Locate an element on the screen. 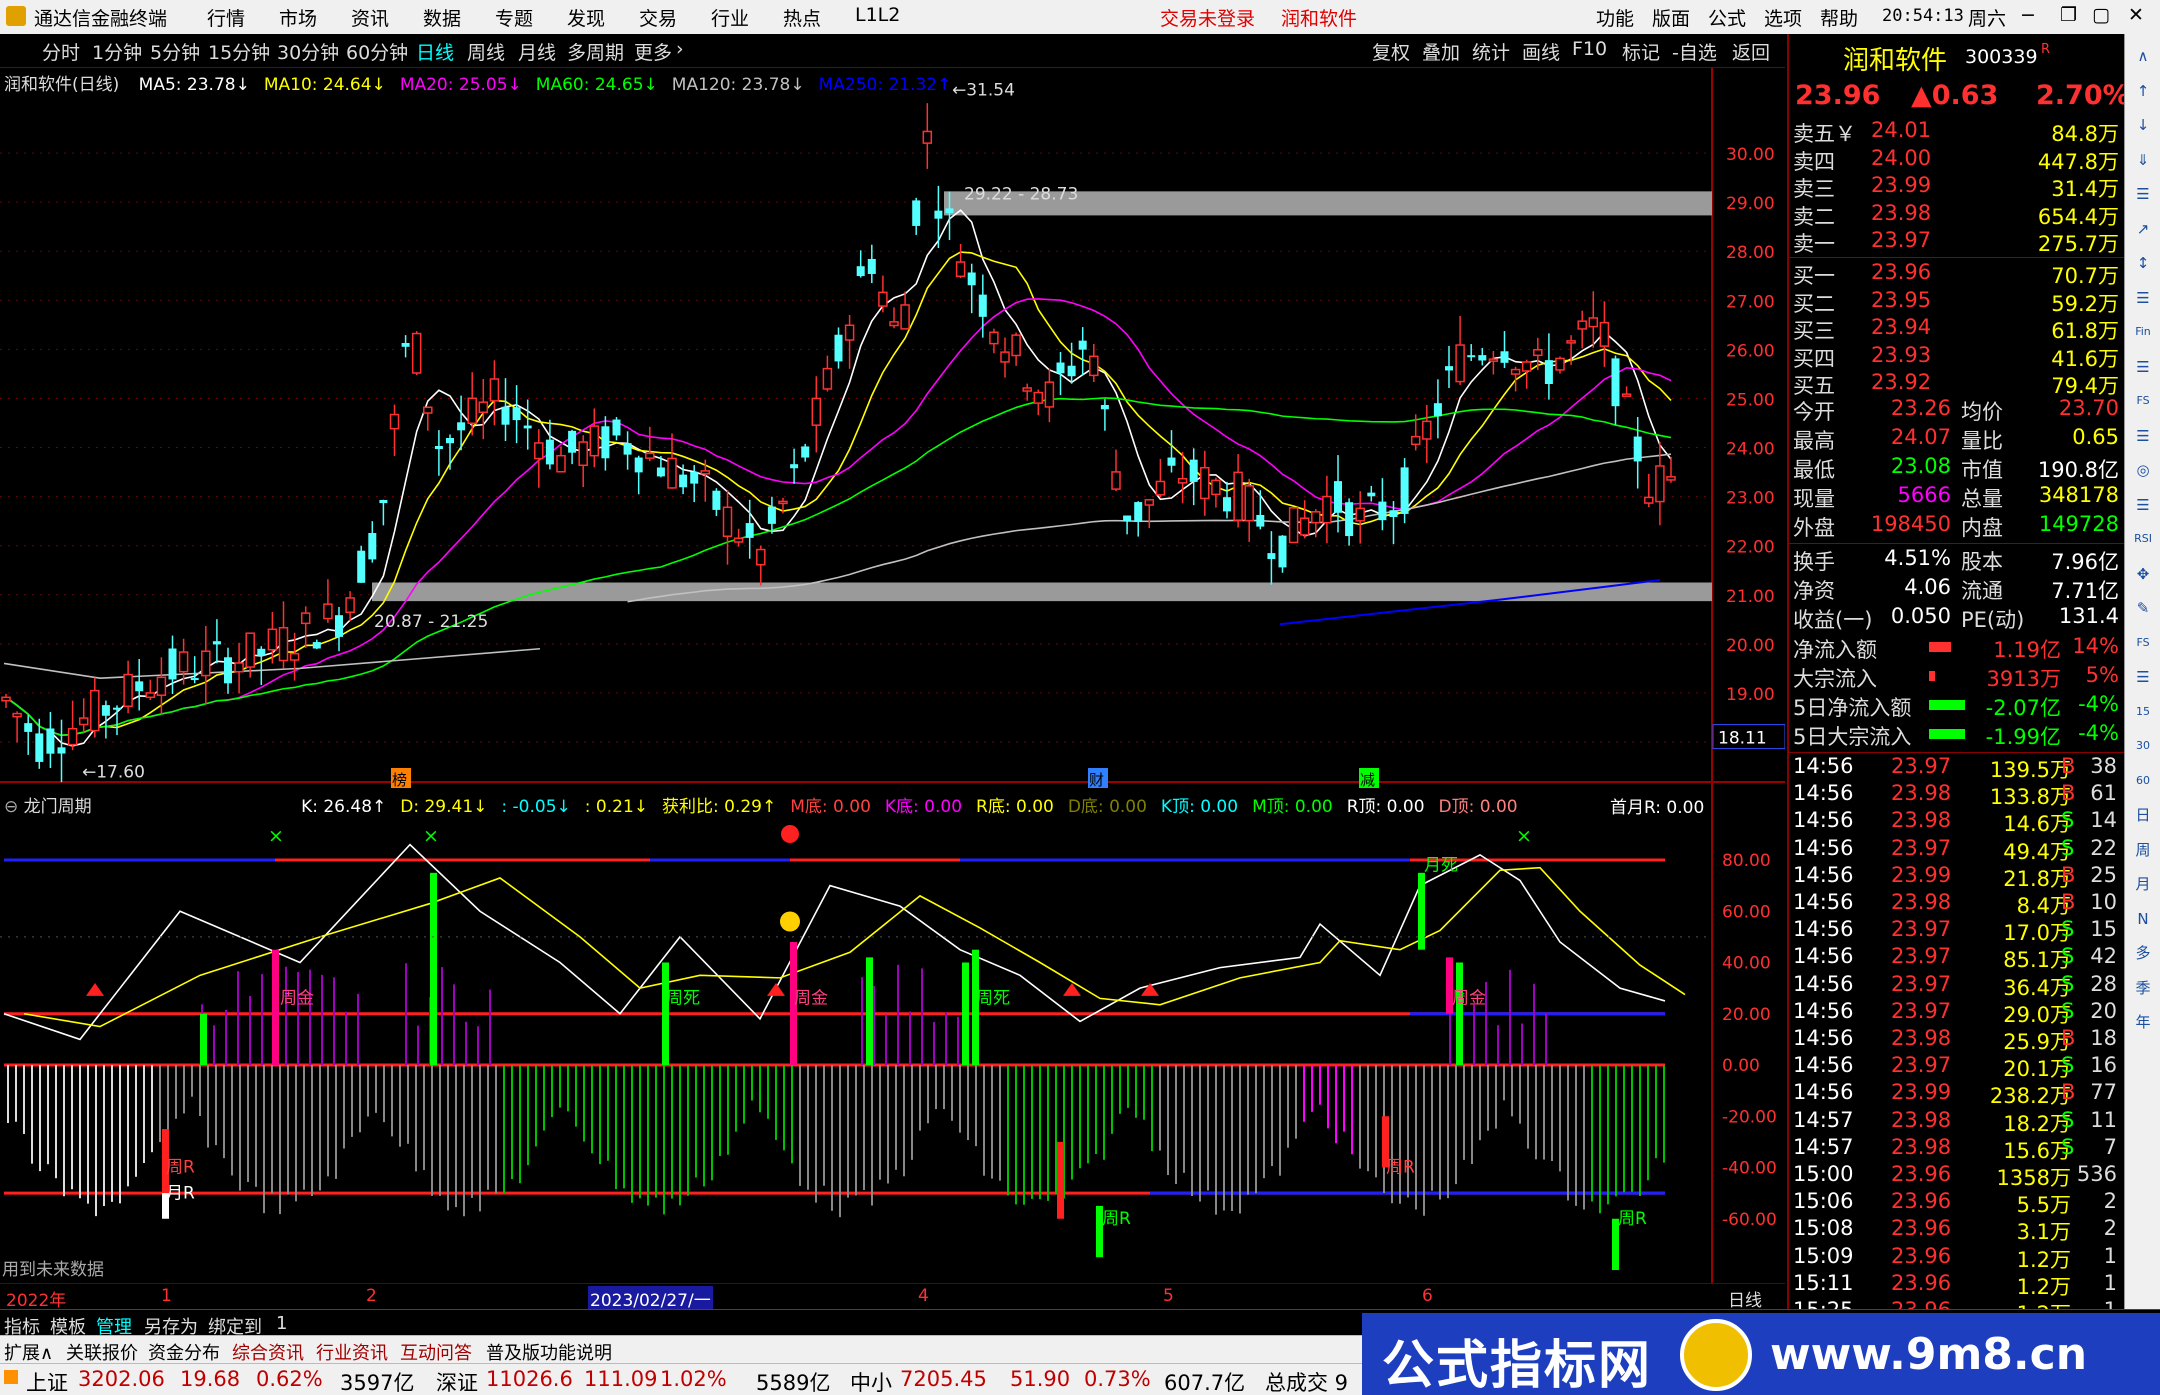 The width and height of the screenshot is (2160, 1395). menu-item: 行业 is located at coordinates (730, 17).